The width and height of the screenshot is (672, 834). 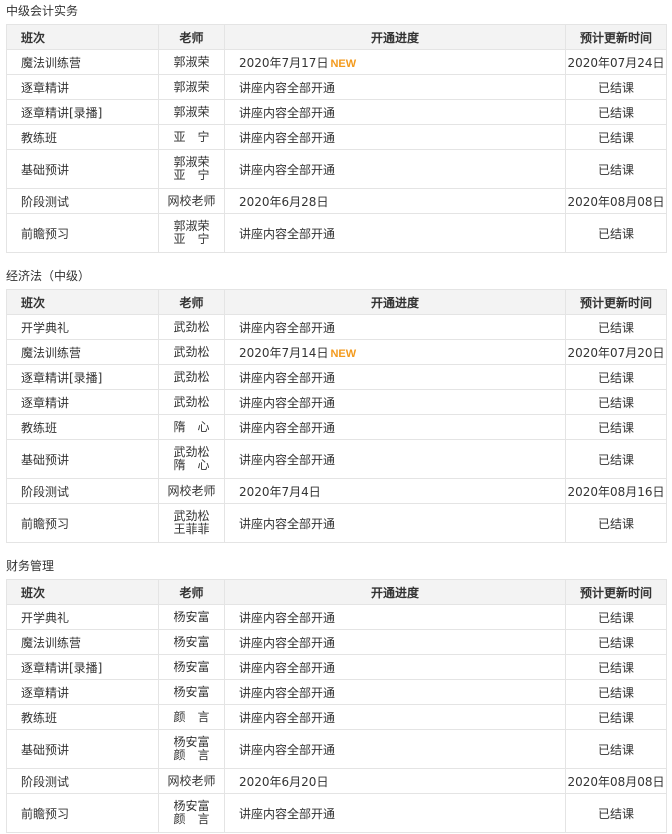 I want to click on table-row: 前瞻预习 郭淑荣亚 宁讲座内容全部开通 已结课, so click(x=336, y=233).